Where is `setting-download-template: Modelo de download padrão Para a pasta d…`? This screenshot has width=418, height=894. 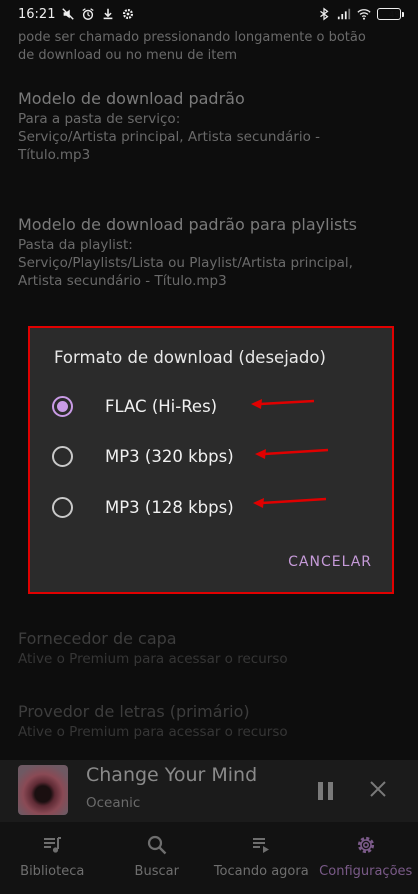 setting-download-template: Modelo de download padrão Para a pasta d… is located at coordinates (213, 126).